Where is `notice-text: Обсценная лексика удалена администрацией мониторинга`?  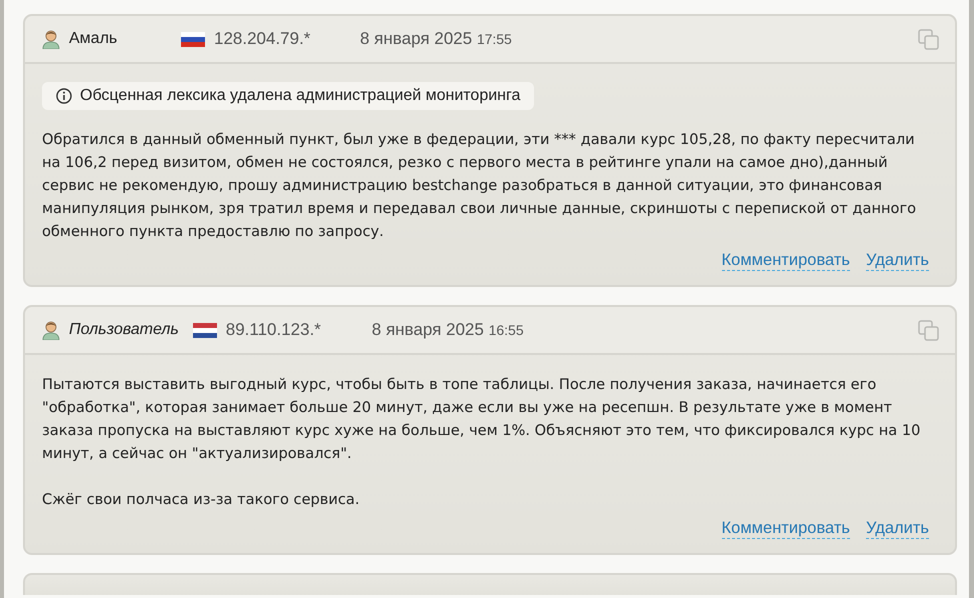
notice-text: Обсценная лексика удалена администрацией мониторинга is located at coordinates (300, 96).